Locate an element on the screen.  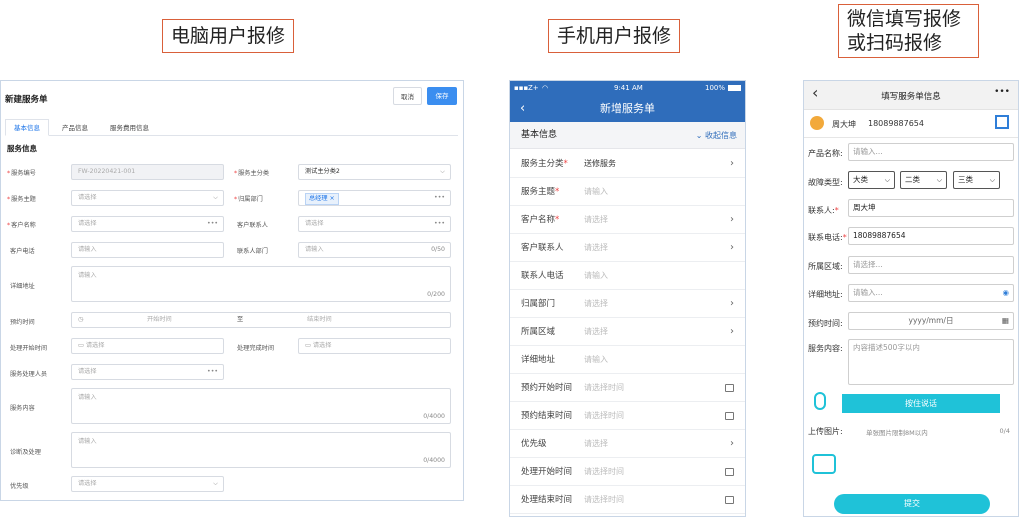
mobile-form-row: 处理结束时间 请选择时间 is located at coordinates (627, 500).